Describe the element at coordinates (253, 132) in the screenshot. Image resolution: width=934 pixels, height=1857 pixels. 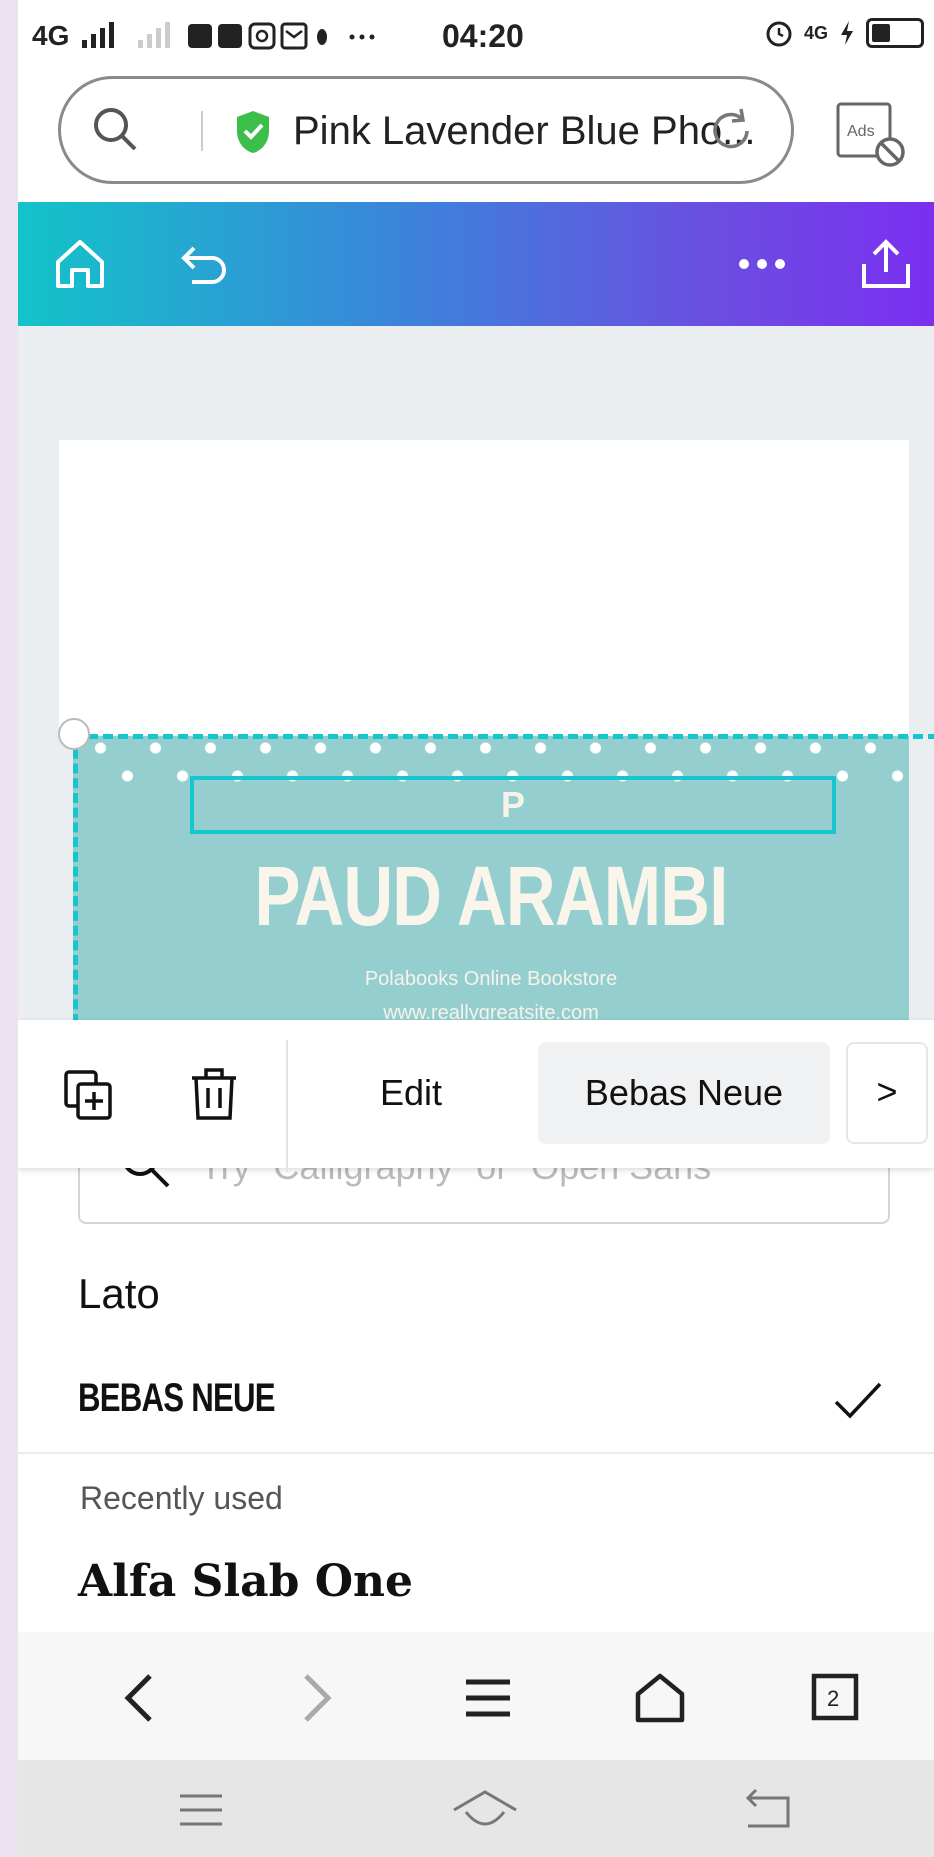
I see `secure-shield-icon` at that location.